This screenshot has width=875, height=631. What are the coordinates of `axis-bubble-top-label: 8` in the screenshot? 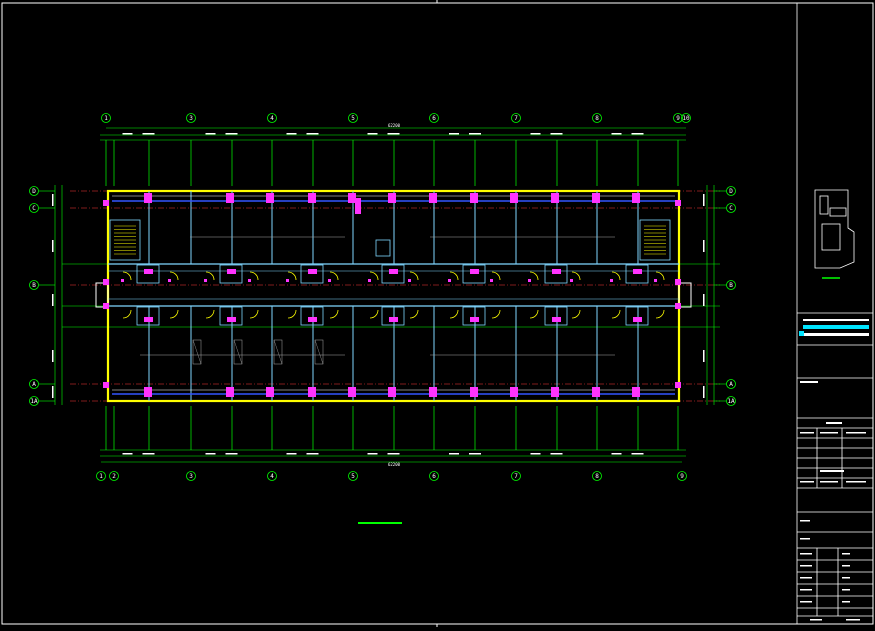 It's located at (597, 118).